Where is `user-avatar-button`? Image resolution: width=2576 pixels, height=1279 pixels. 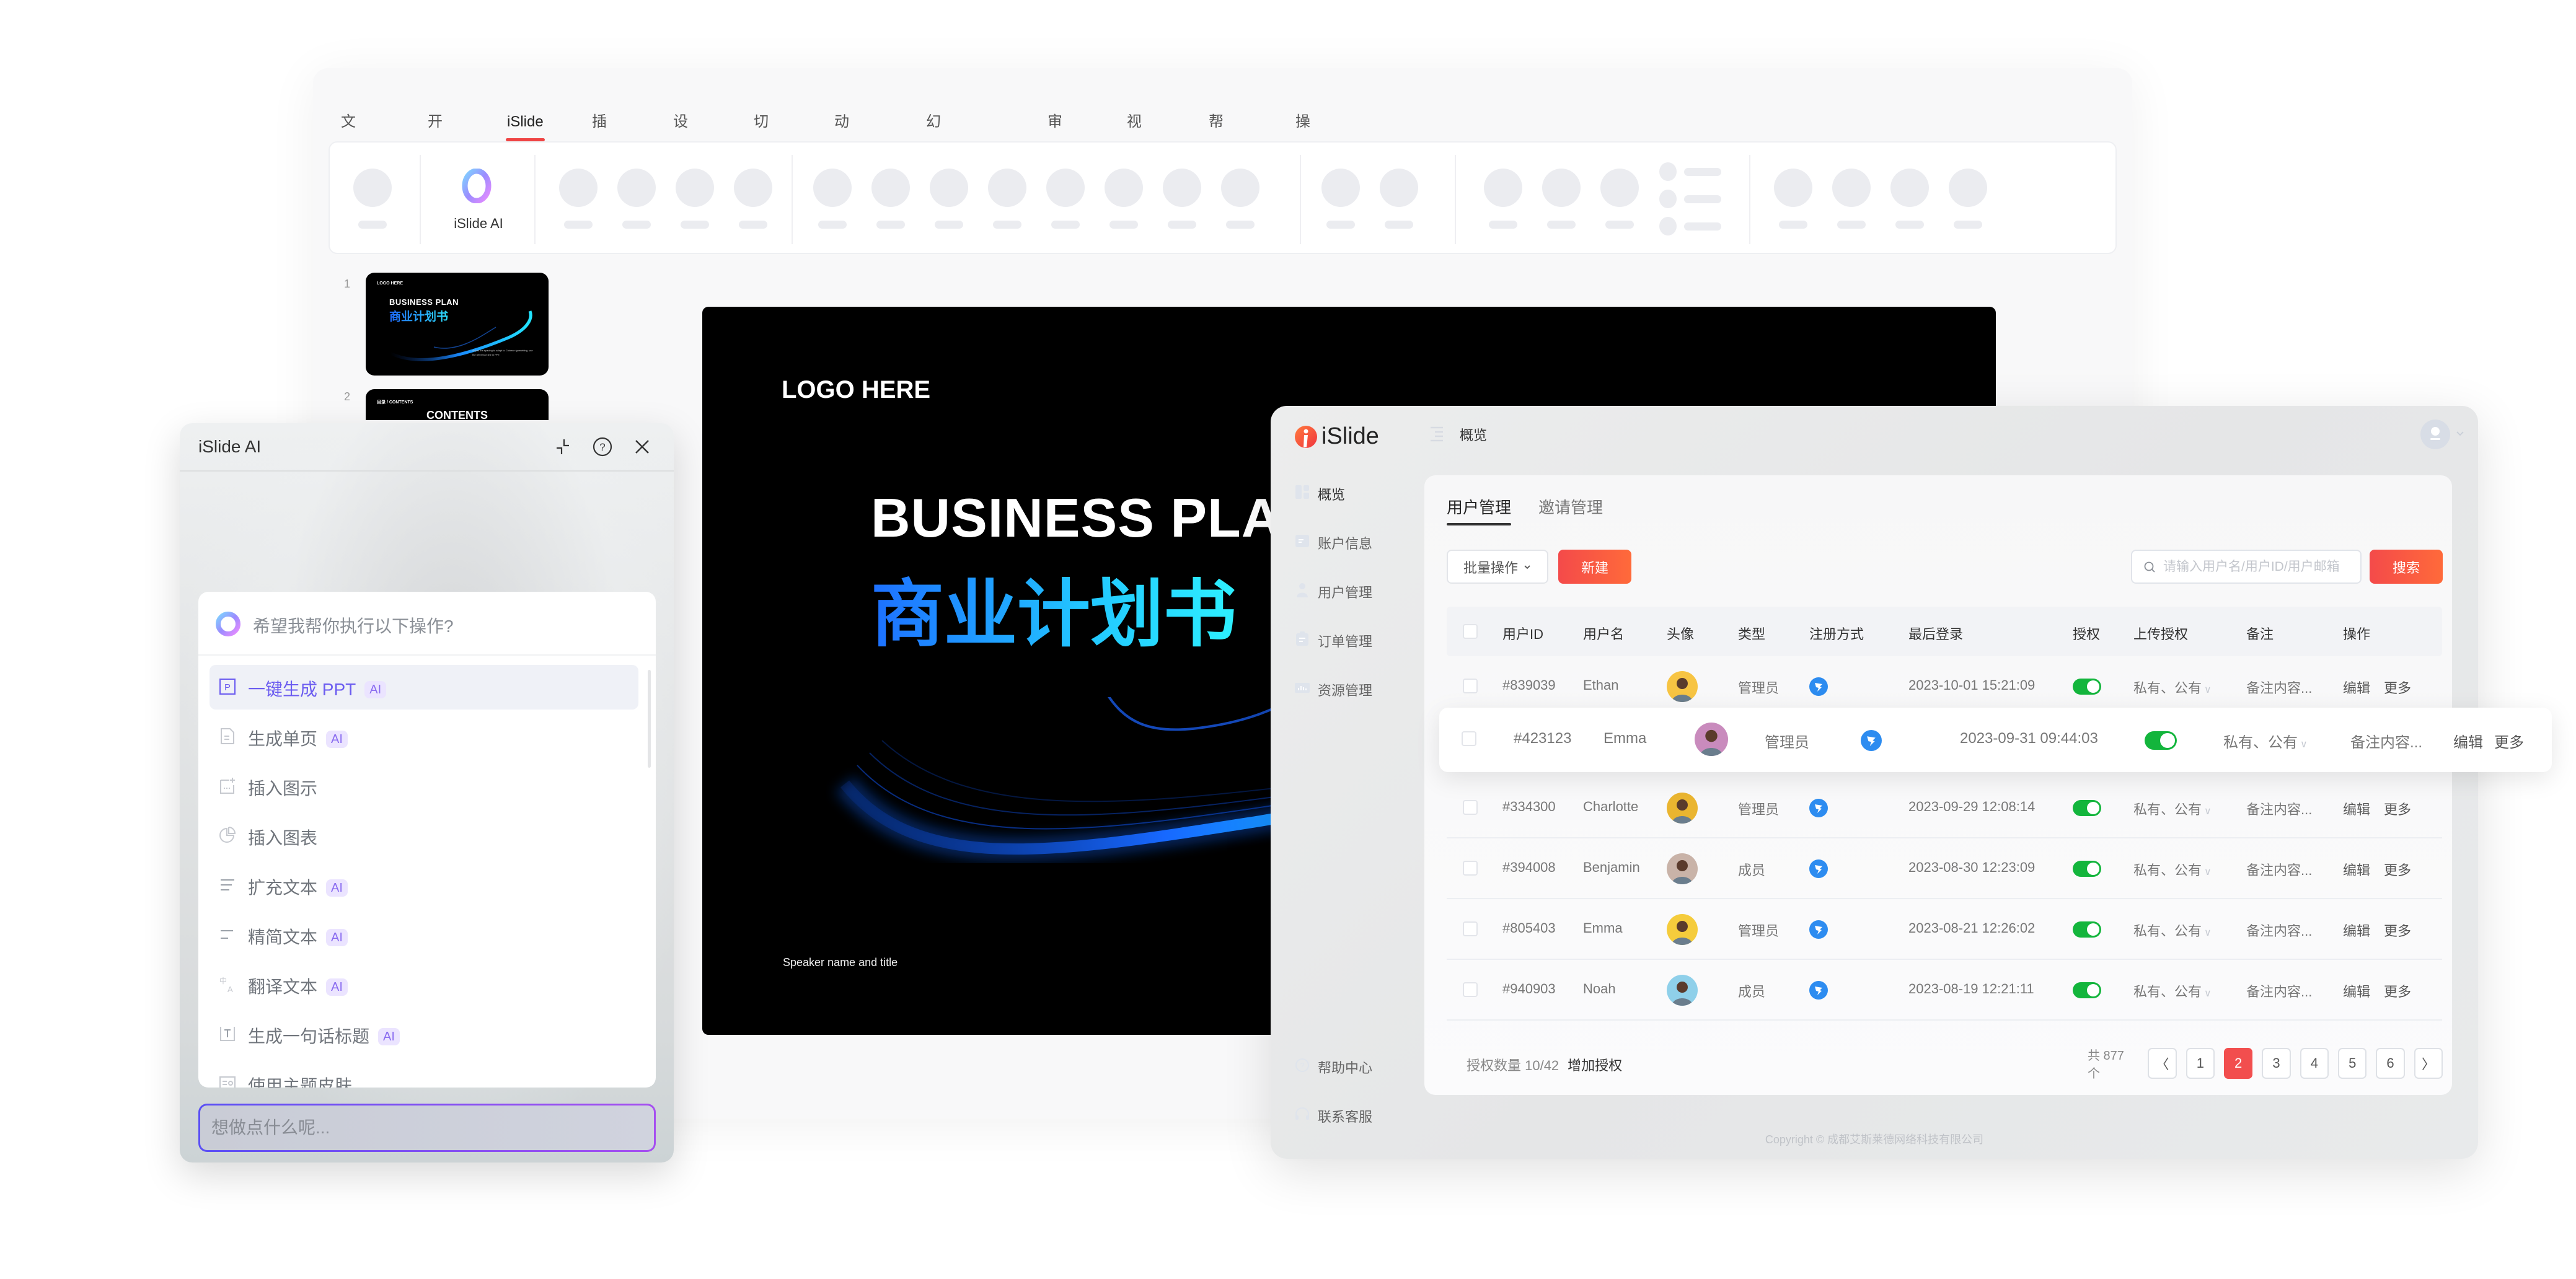 user-avatar-button is located at coordinates (2435, 434).